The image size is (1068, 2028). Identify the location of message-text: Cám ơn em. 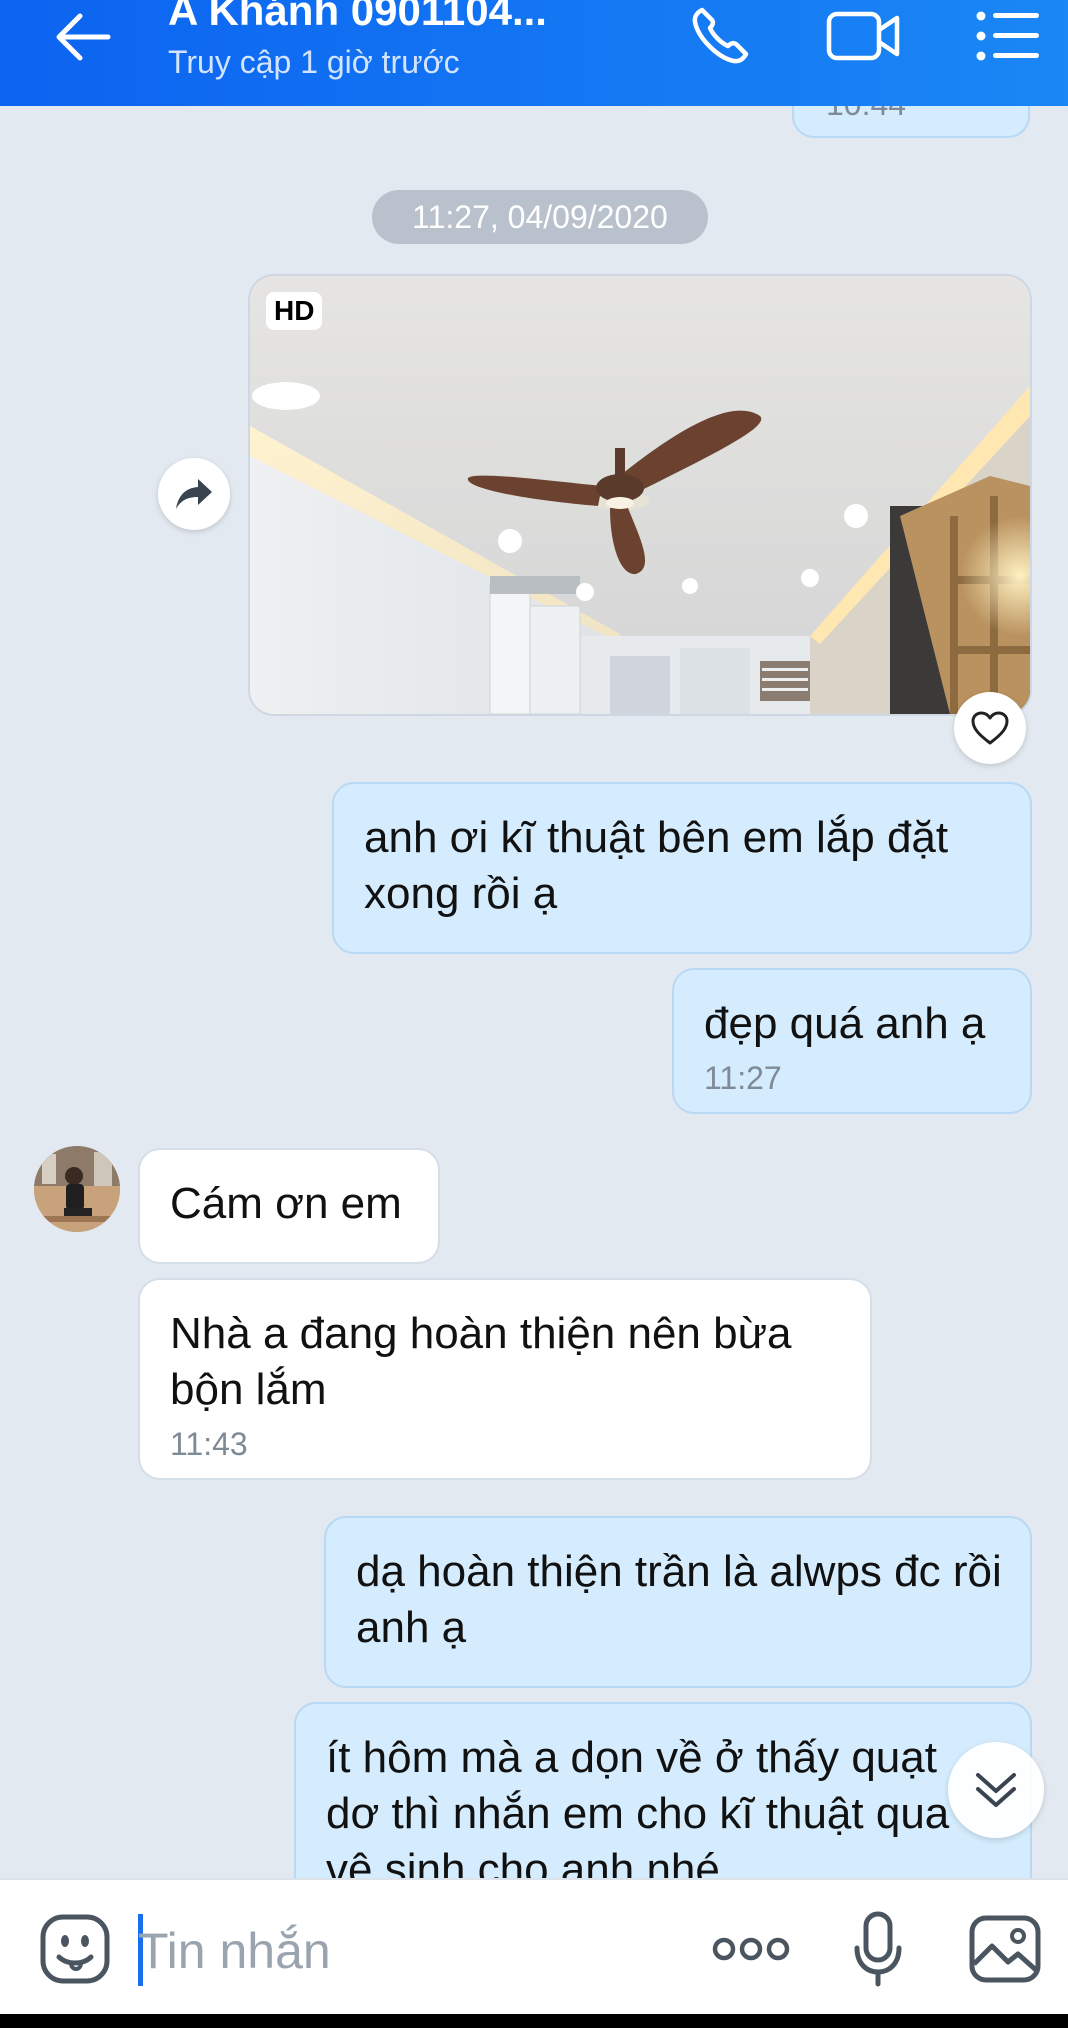
(286, 1203).